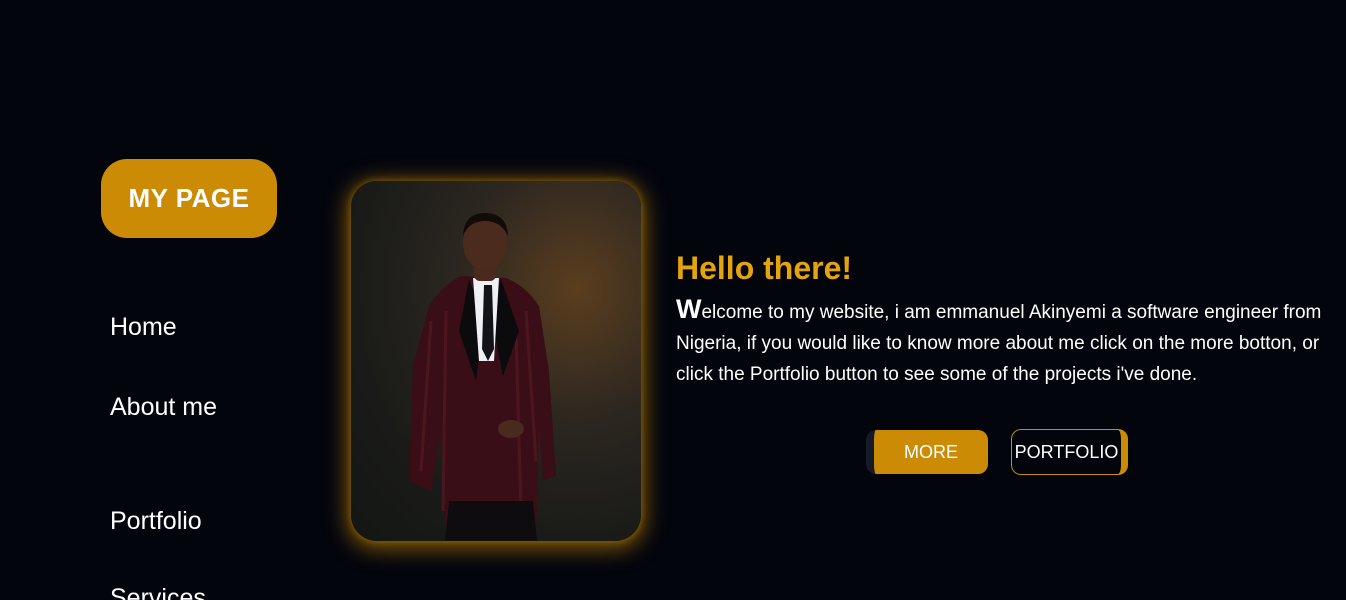  I want to click on more-button: MORE, so click(927, 452).